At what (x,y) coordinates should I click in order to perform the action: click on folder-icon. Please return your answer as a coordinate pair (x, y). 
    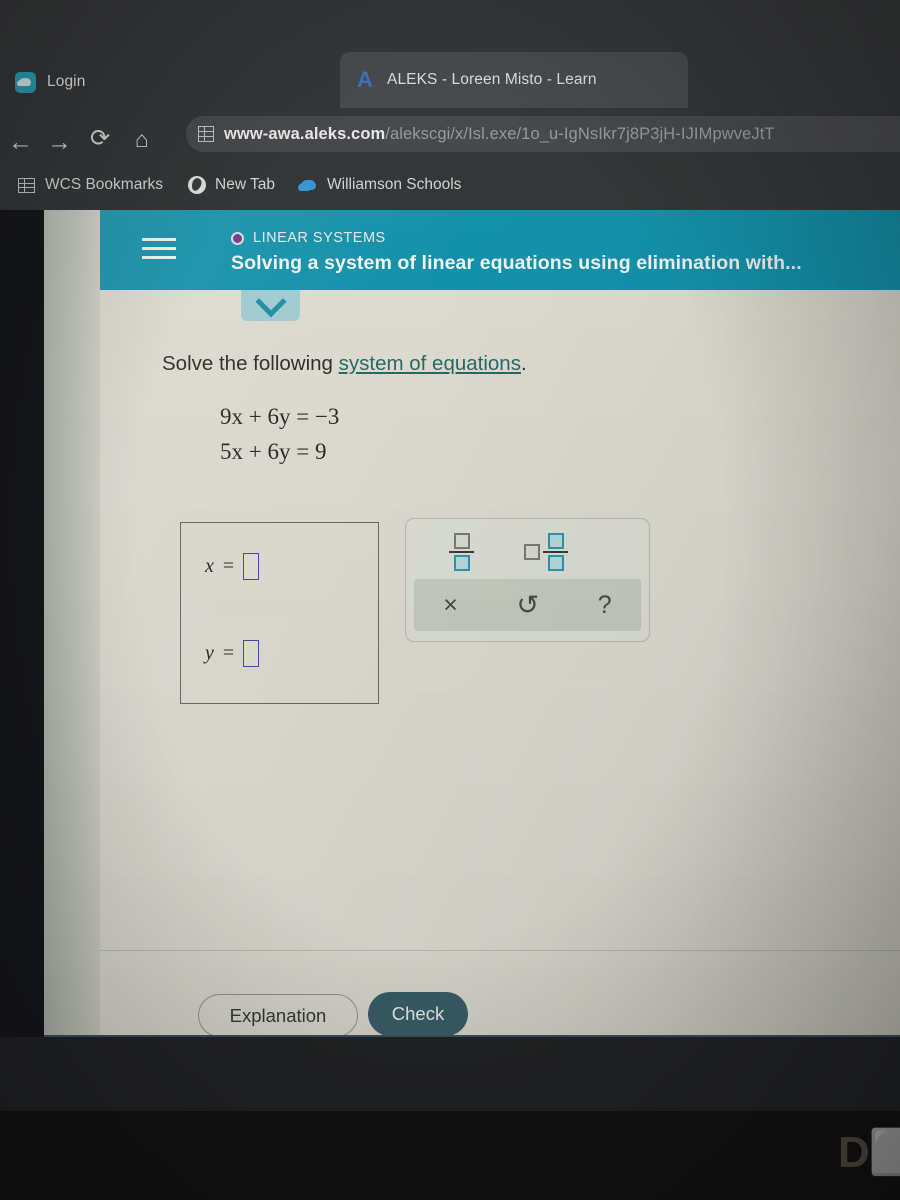
    Looking at the image, I should click on (26, 185).